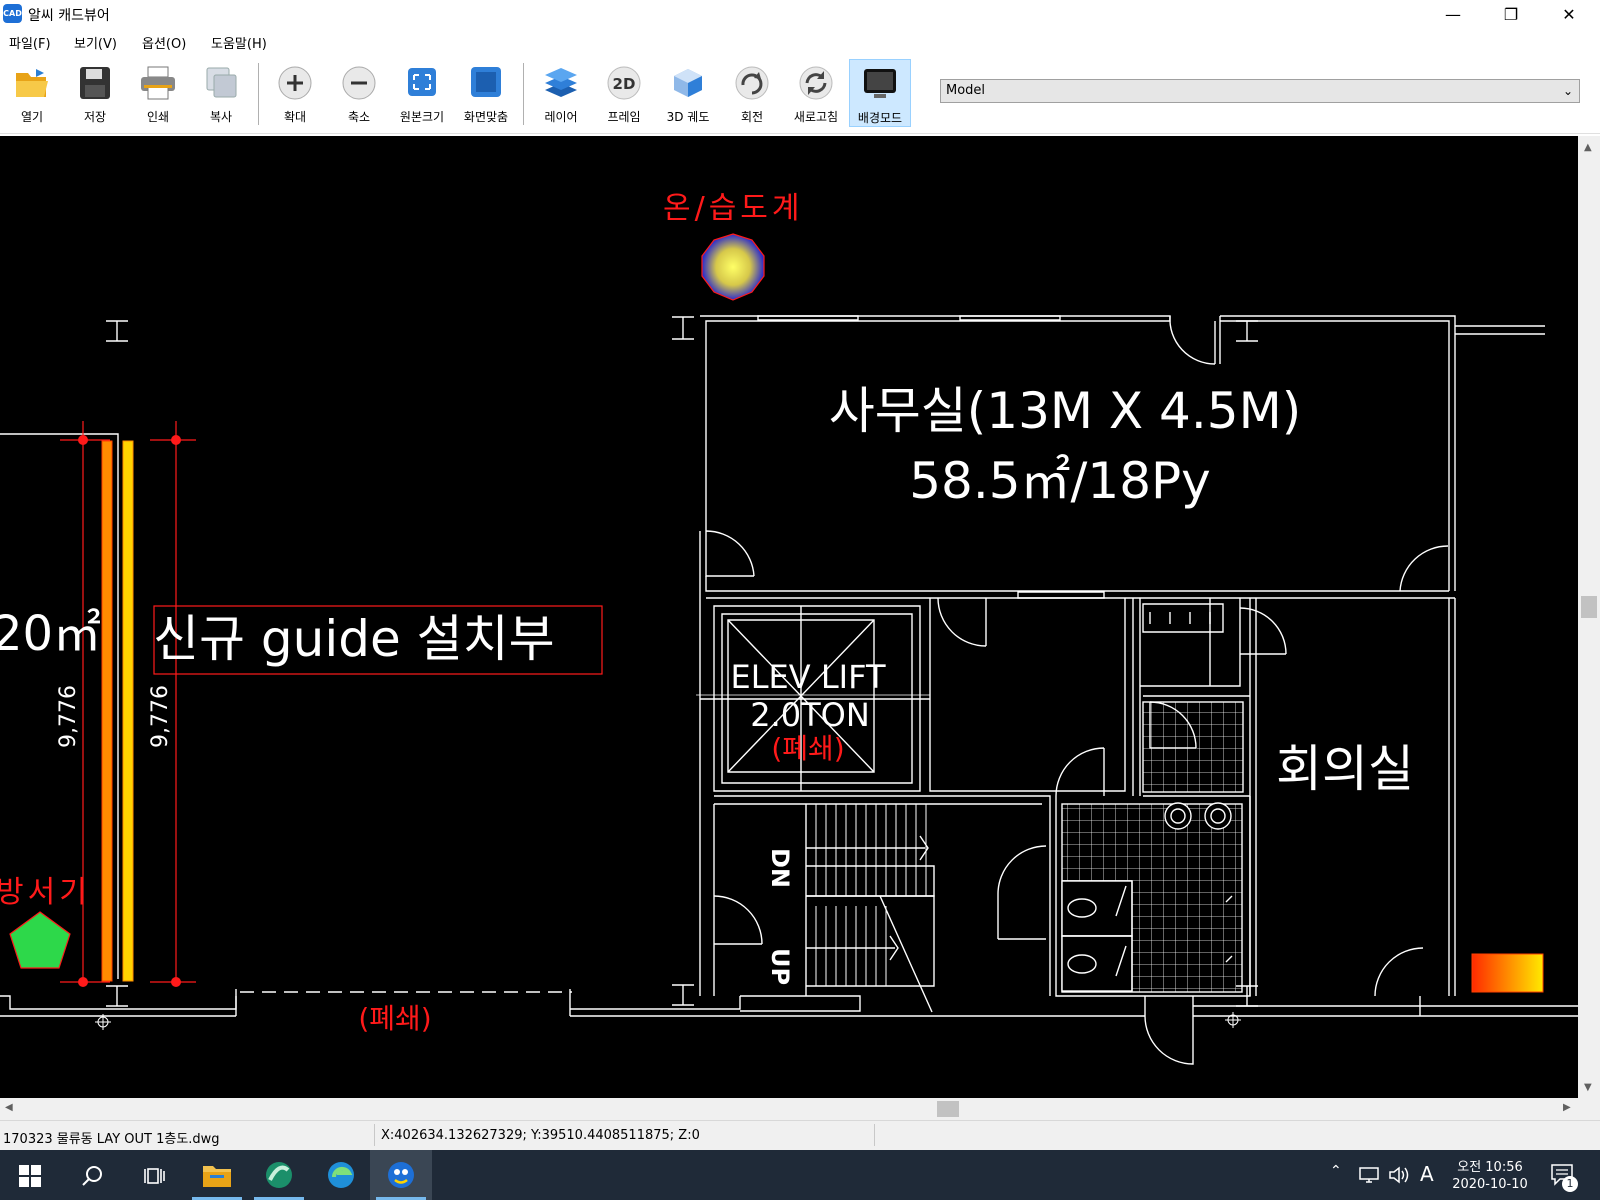 The image size is (1600, 1200). I want to click on app-swirl-icon, so click(279, 1175).